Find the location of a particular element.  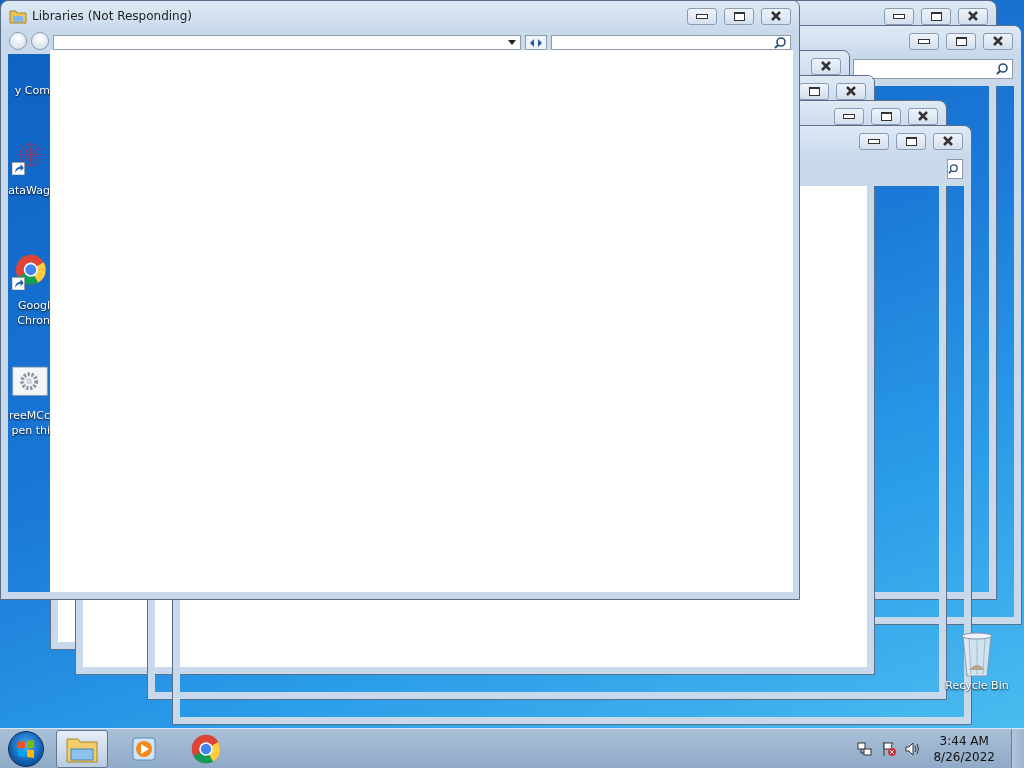

arrows-icon is located at coordinates (536, 42).